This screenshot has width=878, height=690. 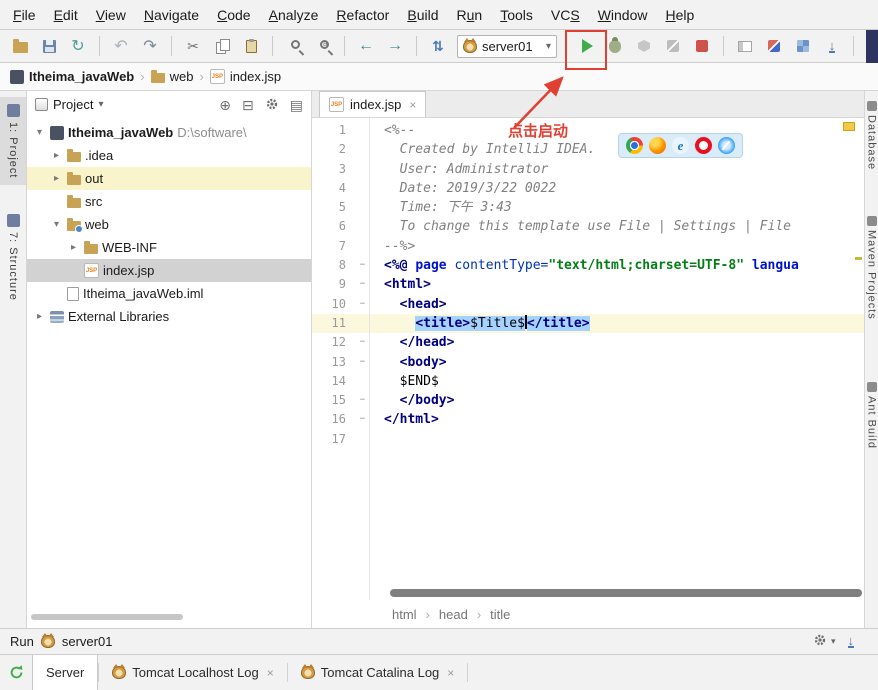 What do you see at coordinates (245, 76) in the screenshot?
I see `breadcrumb-item-index-jsp: index.jsp` at bounding box center [245, 76].